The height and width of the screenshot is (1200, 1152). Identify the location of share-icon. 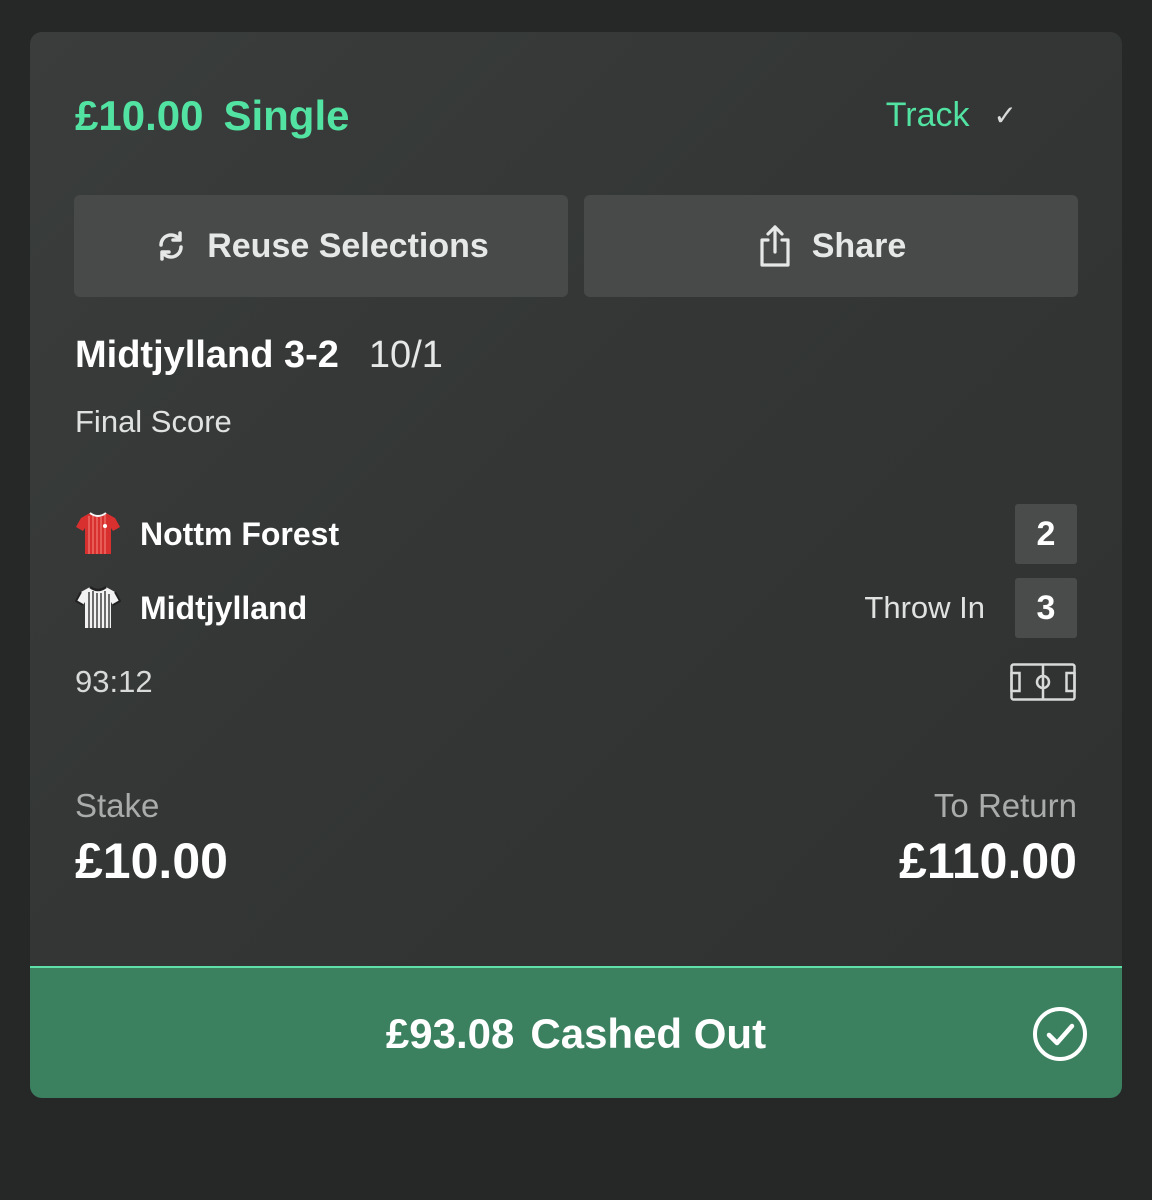
(775, 246).